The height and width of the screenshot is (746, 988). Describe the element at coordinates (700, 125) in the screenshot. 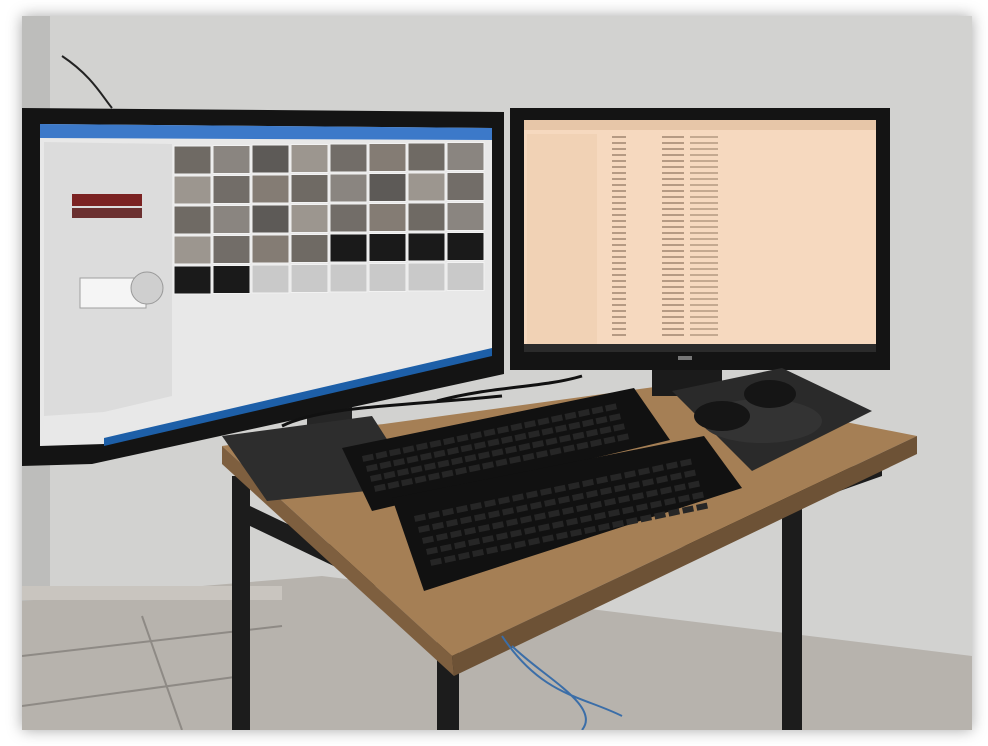

I see `log-toolbar` at that location.